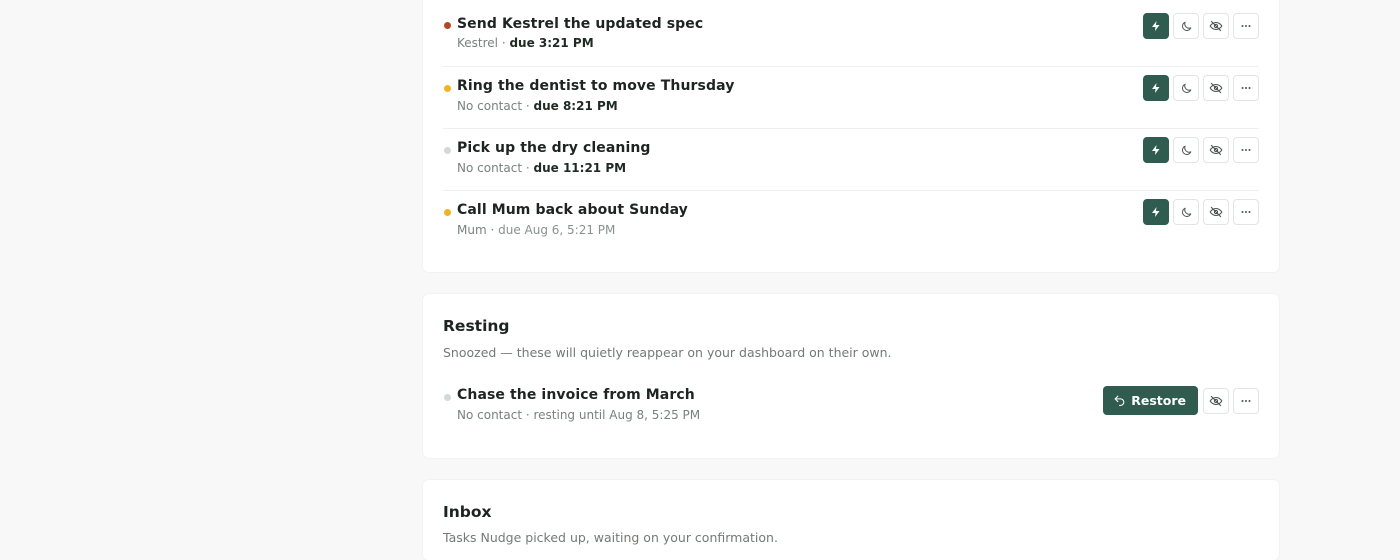  Describe the element at coordinates (576, 395) in the screenshot. I see `task-title: Chase the invoice from March` at that location.